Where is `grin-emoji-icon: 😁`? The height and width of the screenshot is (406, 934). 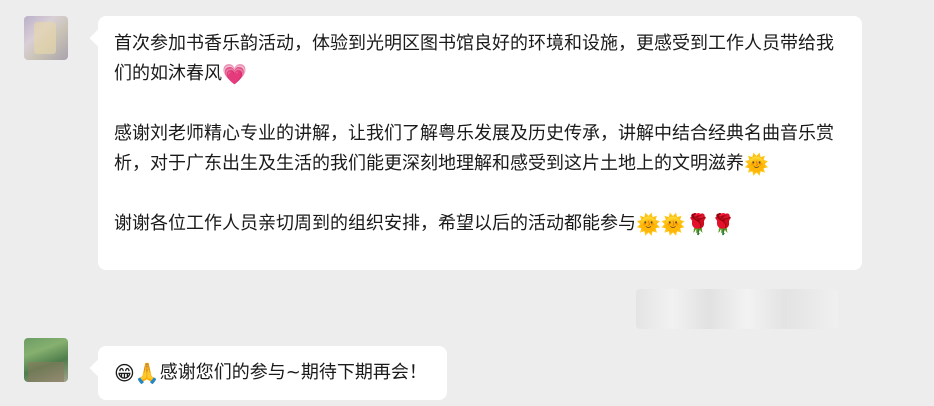
grin-emoji-icon: 😁 is located at coordinates (124, 373).